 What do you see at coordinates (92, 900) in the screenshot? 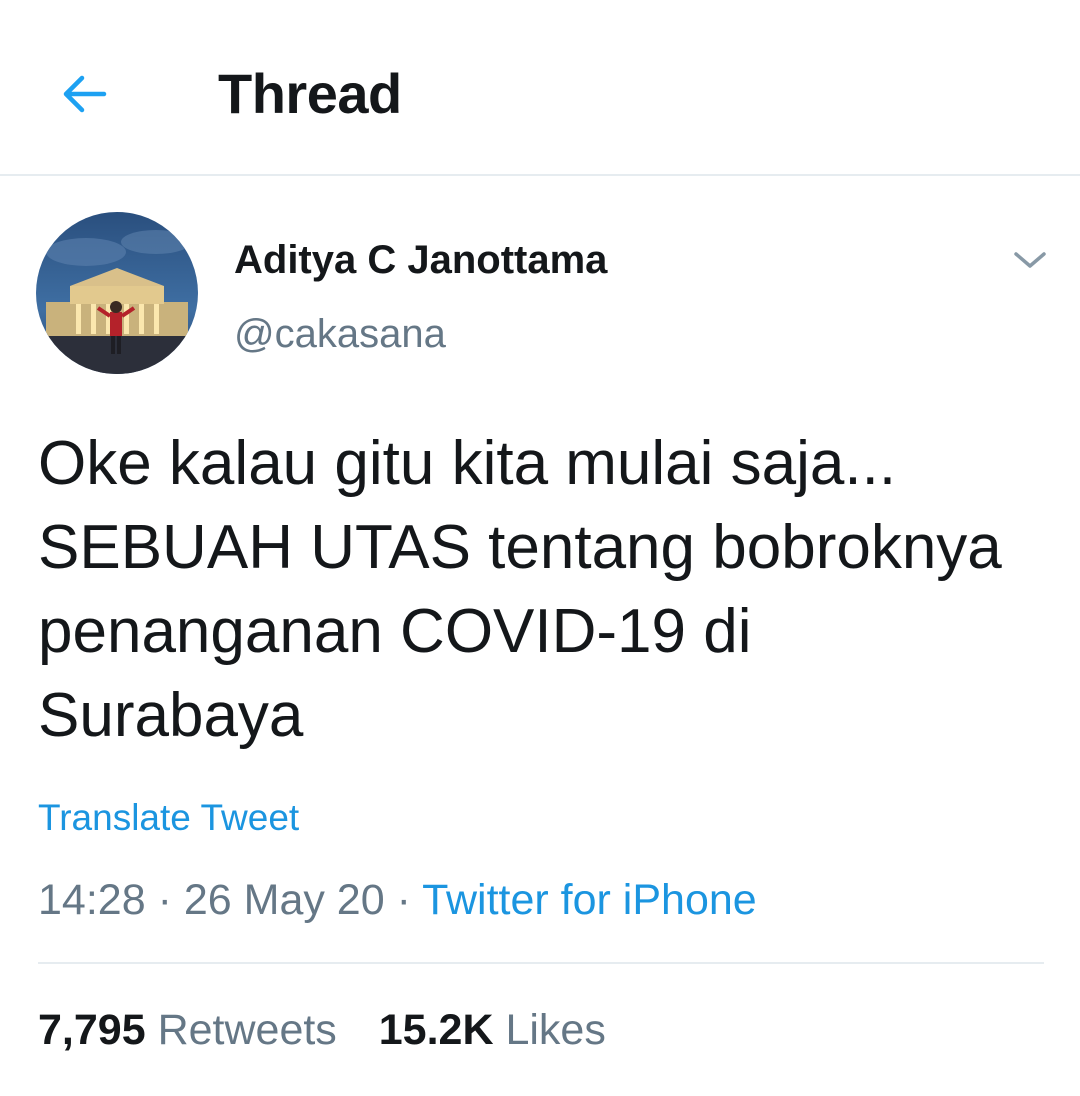
I see `tweet-time: 14:28` at bounding box center [92, 900].